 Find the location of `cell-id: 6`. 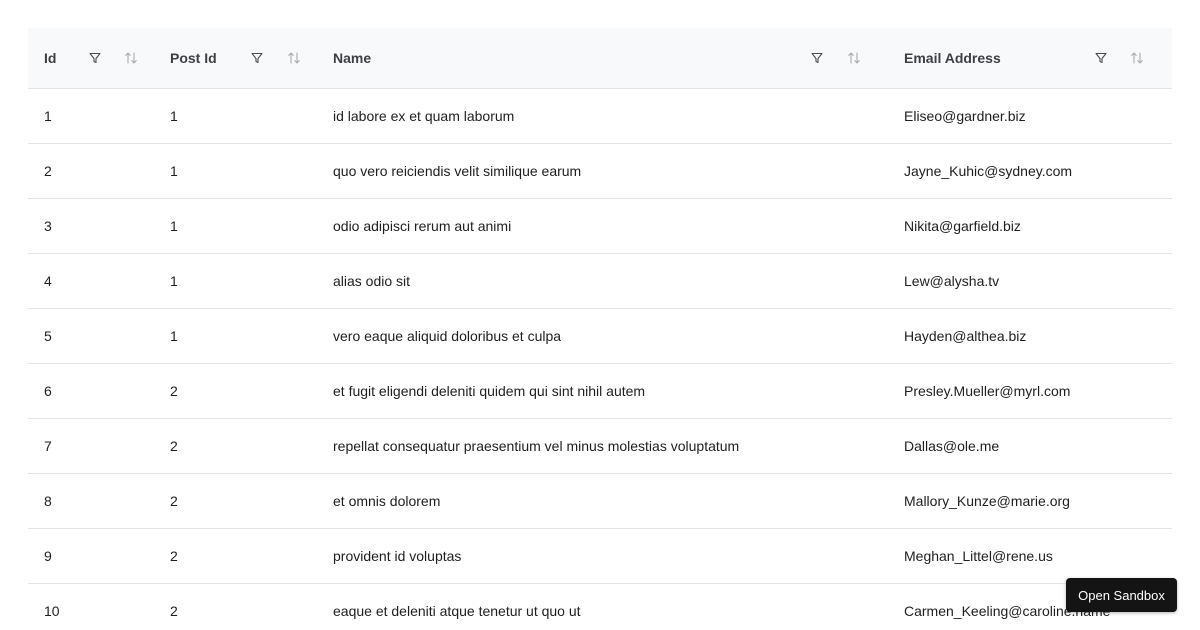

cell-id: 6 is located at coordinates (91, 391).